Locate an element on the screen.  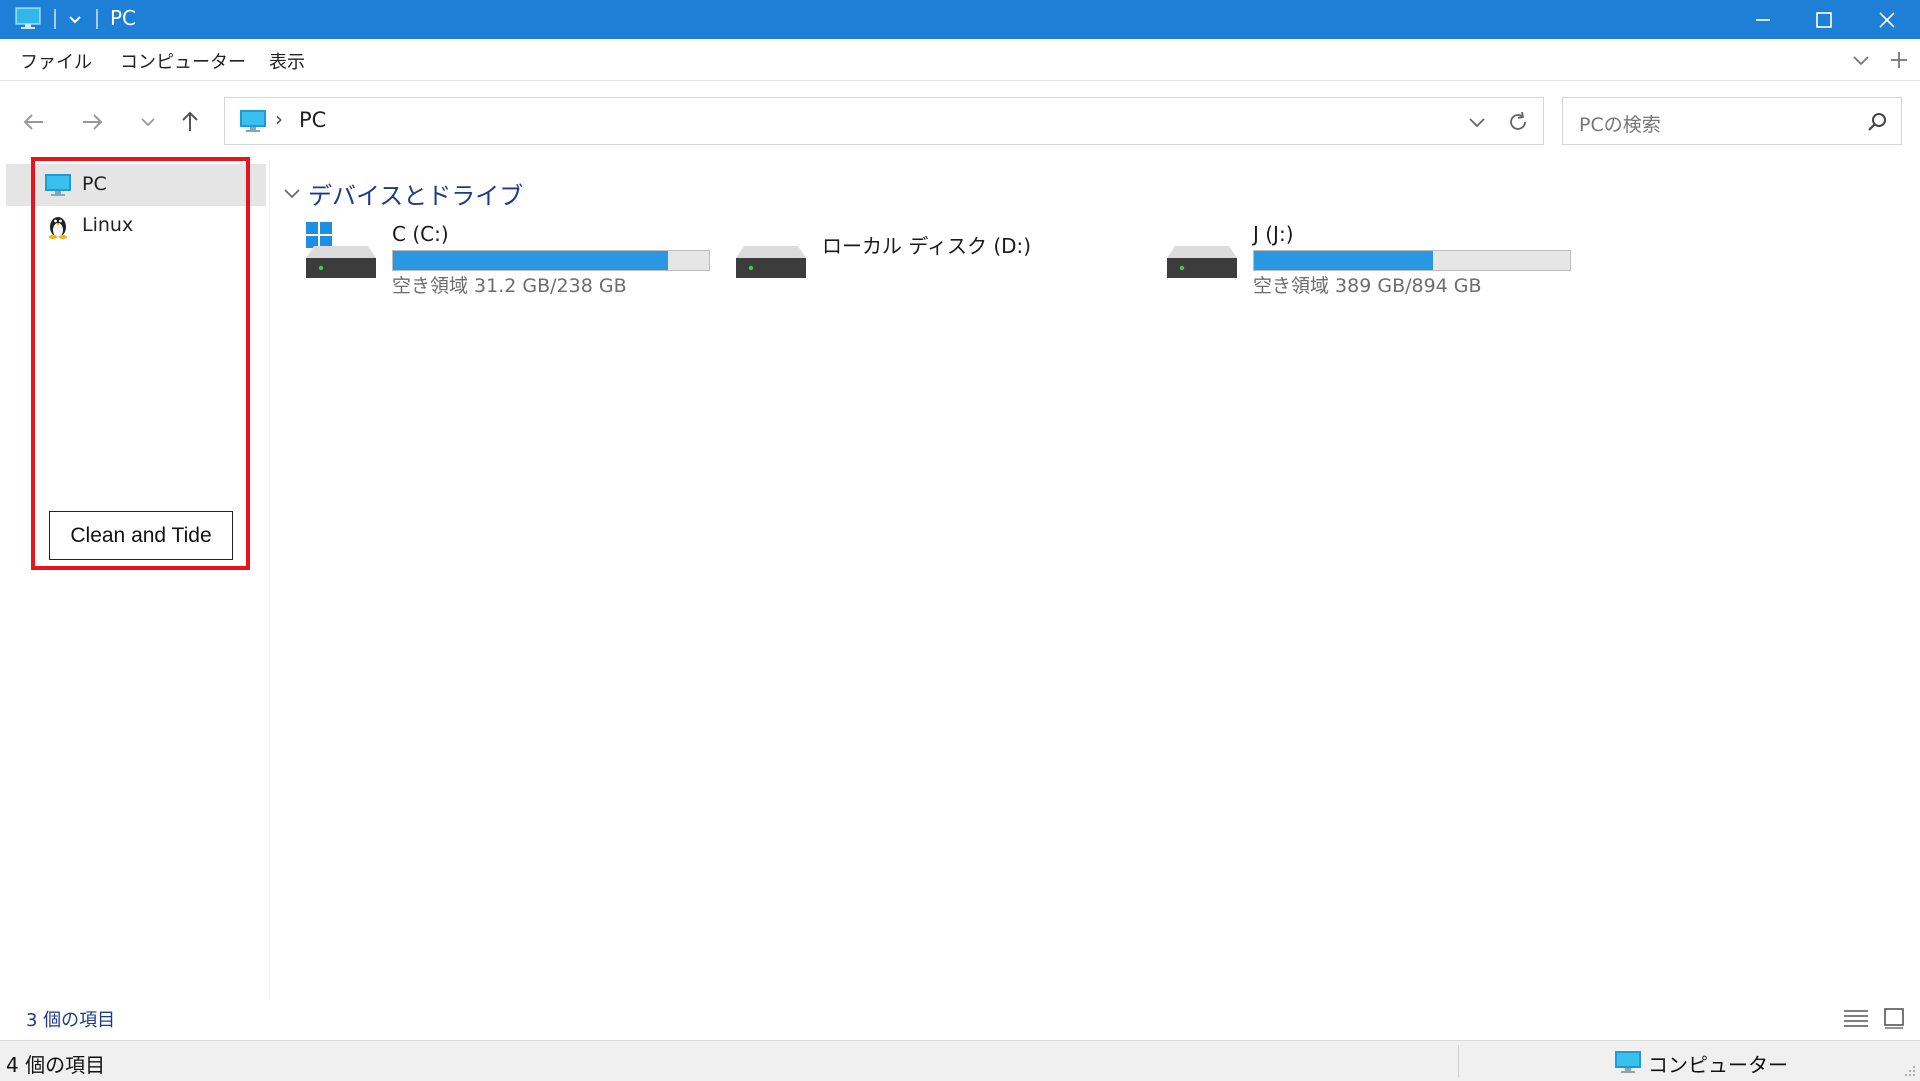
back-button is located at coordinates (34, 122).